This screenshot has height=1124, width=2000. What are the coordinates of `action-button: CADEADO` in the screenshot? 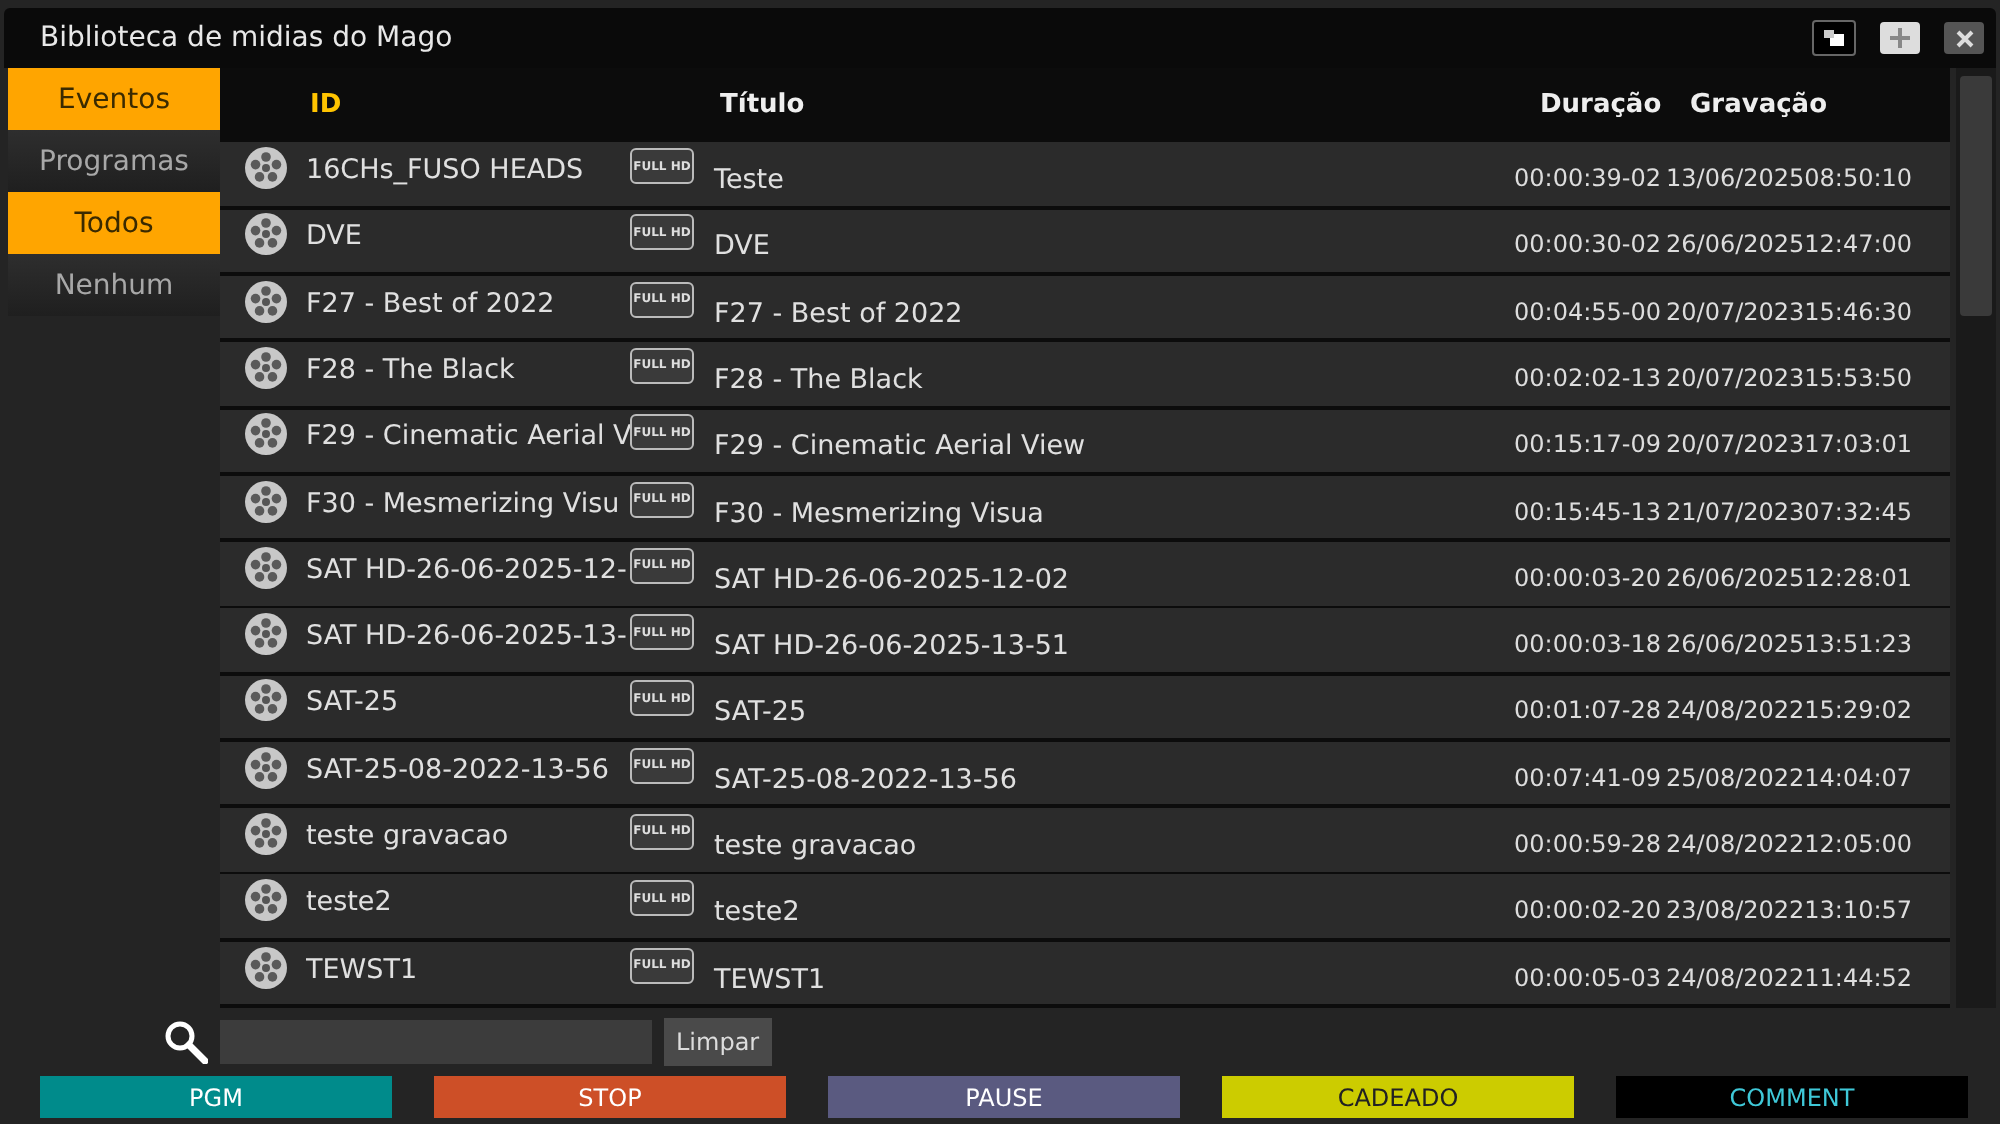 It's located at (1398, 1097).